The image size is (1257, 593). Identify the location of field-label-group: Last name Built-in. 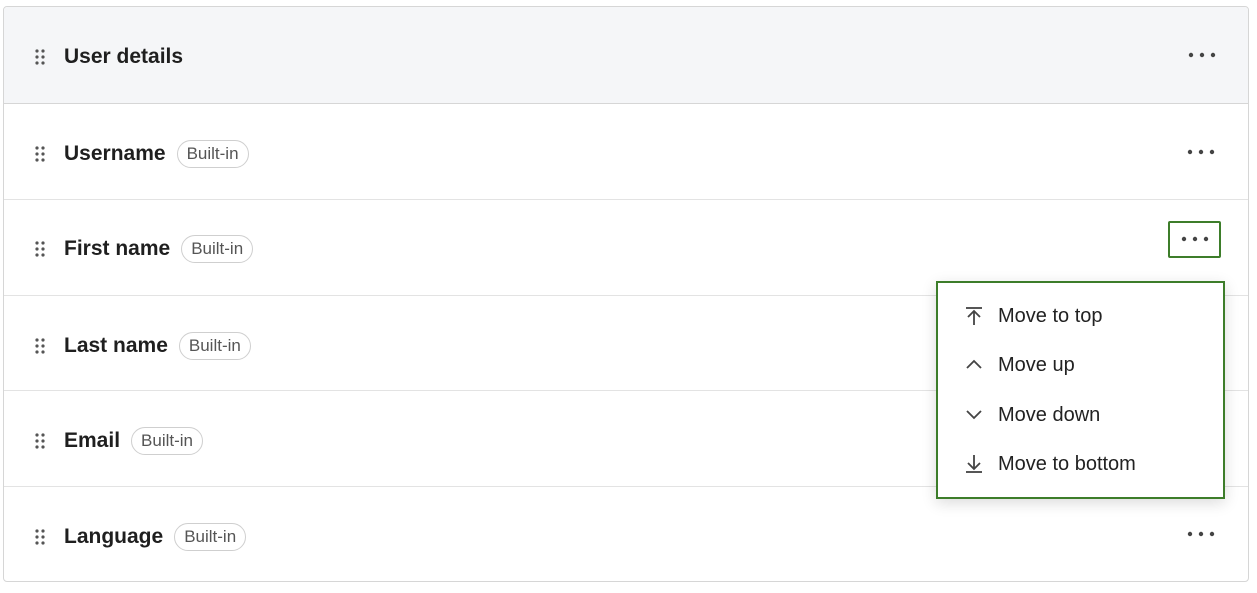
(157, 346).